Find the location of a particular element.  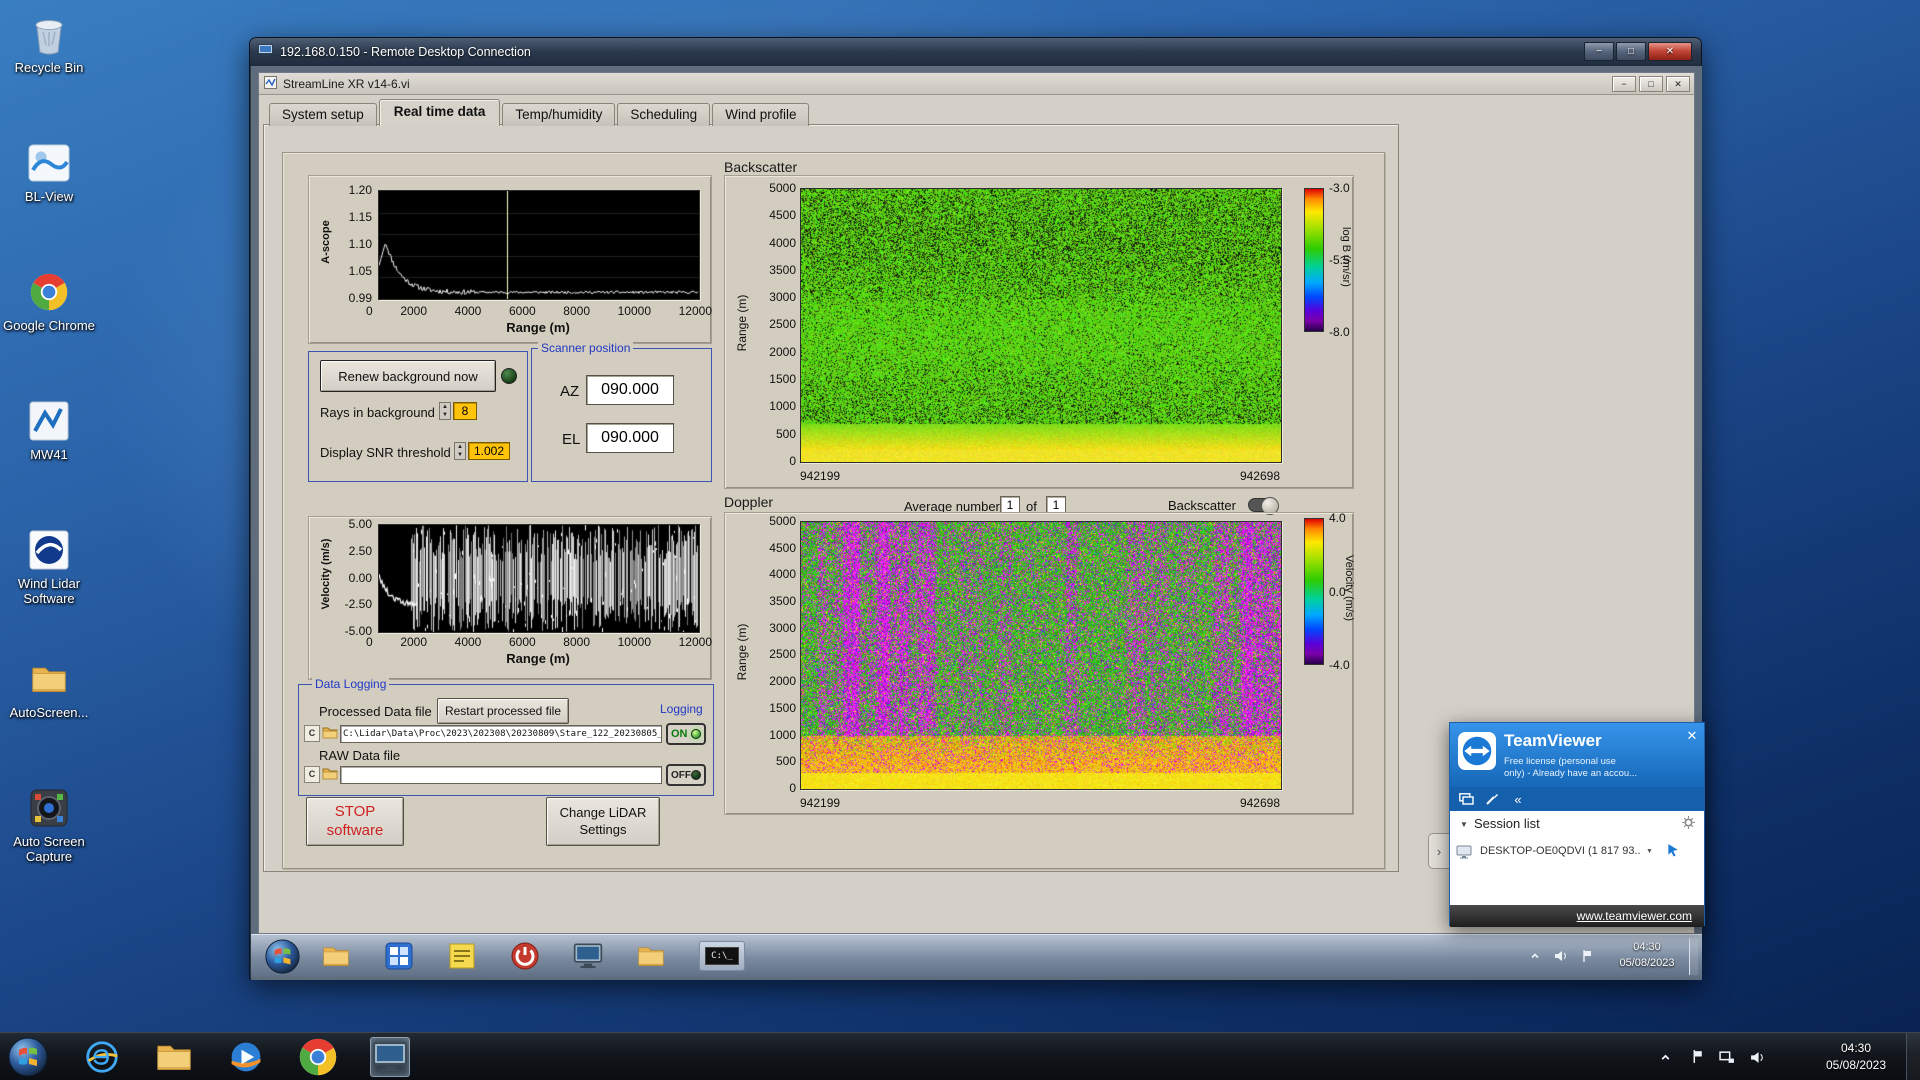

tab-scheduling: Scheduling is located at coordinates (664, 114).